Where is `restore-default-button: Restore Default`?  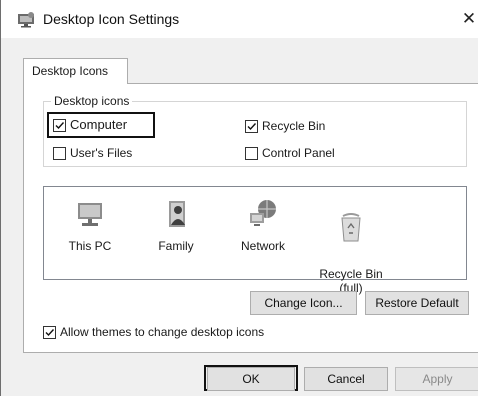 restore-default-button: Restore Default is located at coordinates (417, 303).